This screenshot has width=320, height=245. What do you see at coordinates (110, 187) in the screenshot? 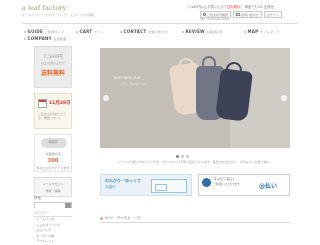
I see `delivery-banner-sub: お届け` at bounding box center [110, 187].